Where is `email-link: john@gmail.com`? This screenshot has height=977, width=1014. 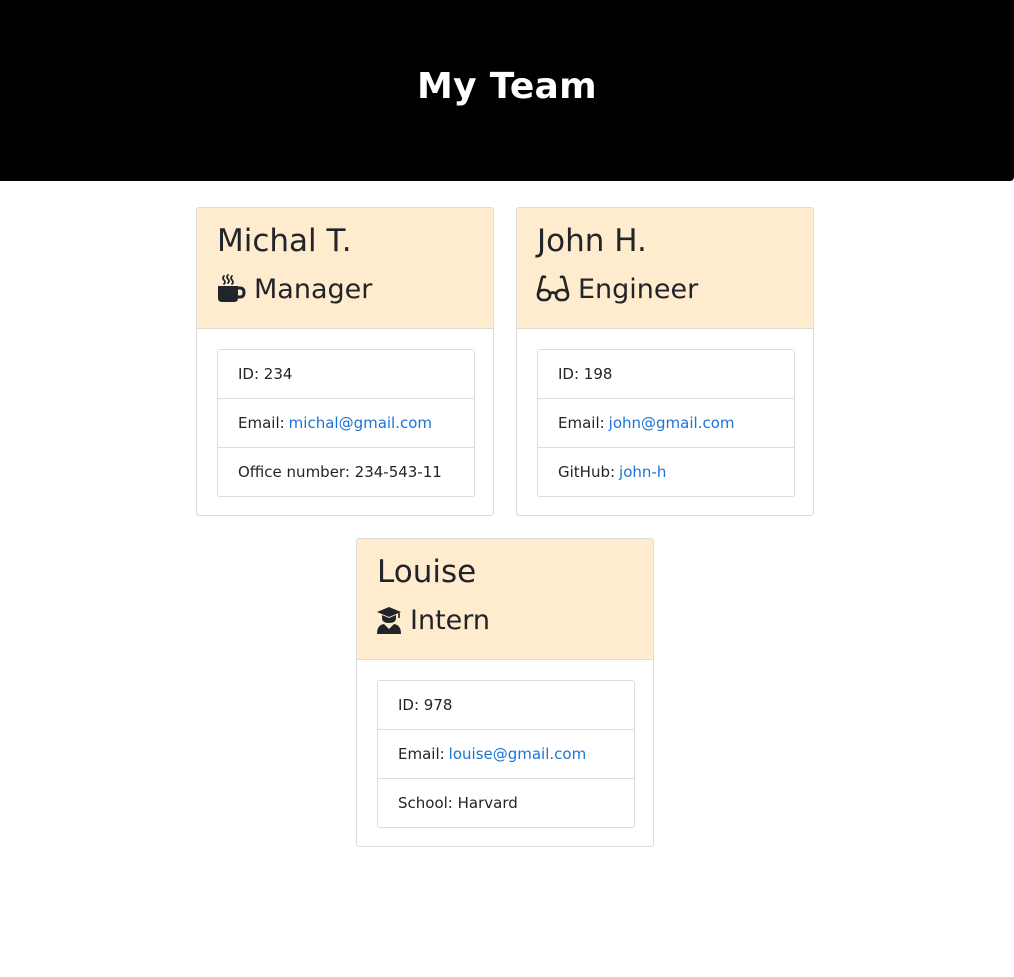
email-link: john@gmail.com is located at coordinates (672, 423).